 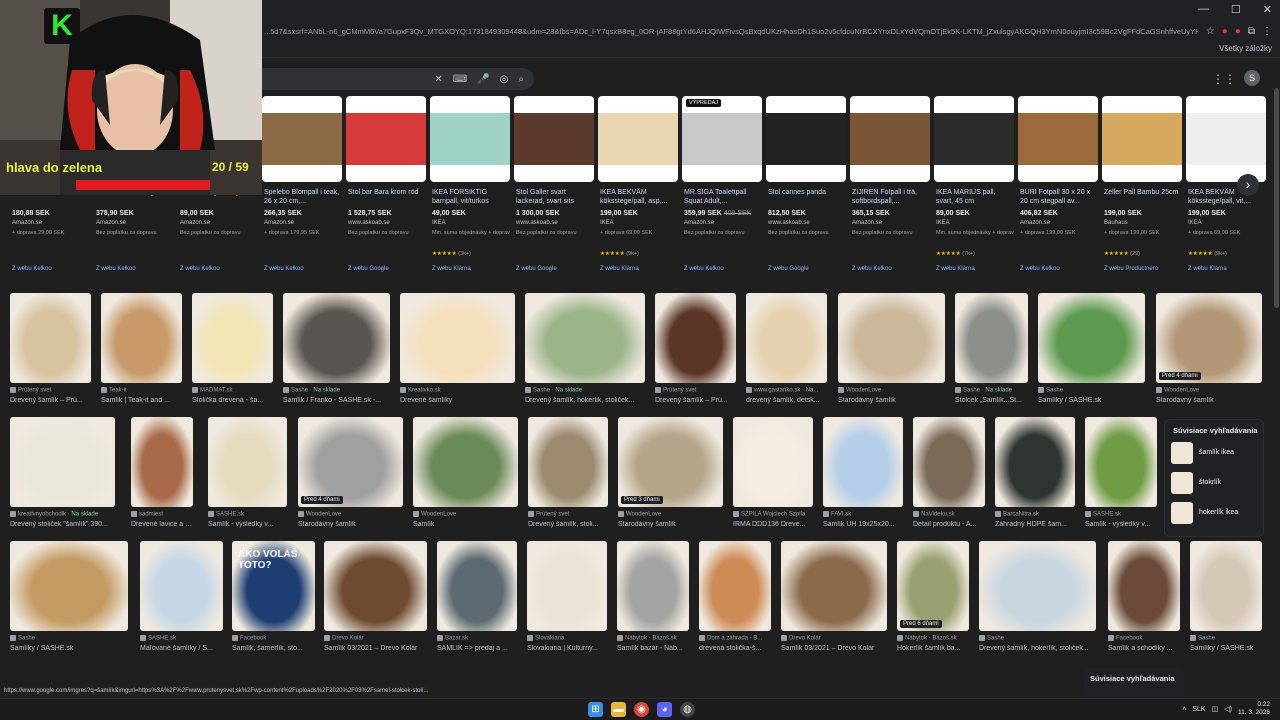 I want to click on related-search-item: štokrlík, so click(x=1216, y=483).